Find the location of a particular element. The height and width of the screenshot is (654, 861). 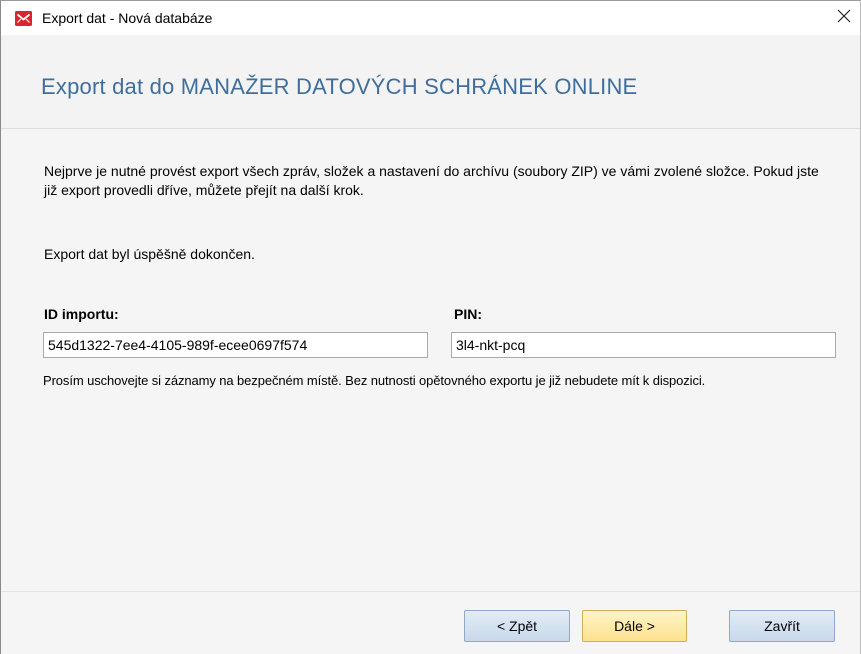

close-icon is located at coordinates (844, 18).